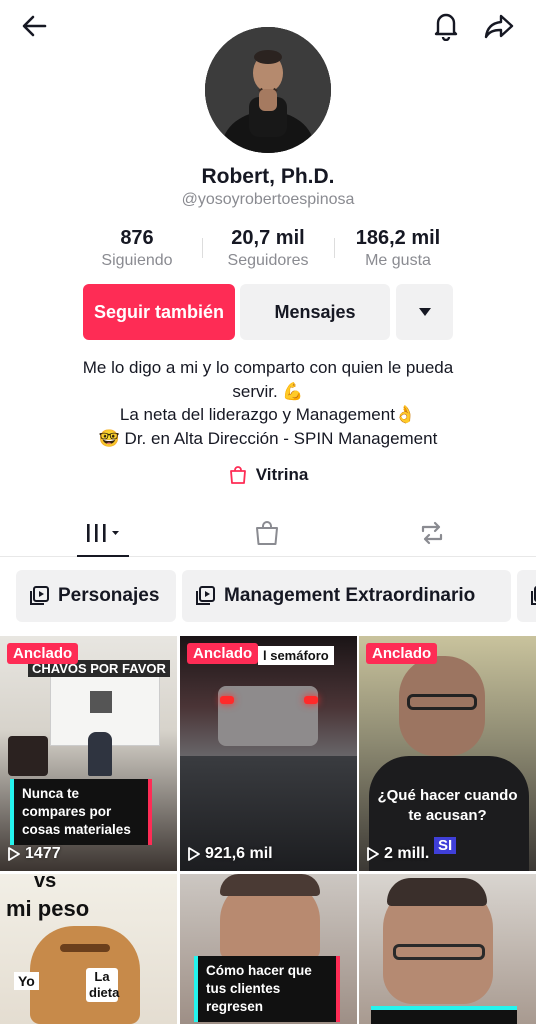 The height and width of the screenshot is (1024, 536). I want to click on caret-down-icon, so click(424, 312).